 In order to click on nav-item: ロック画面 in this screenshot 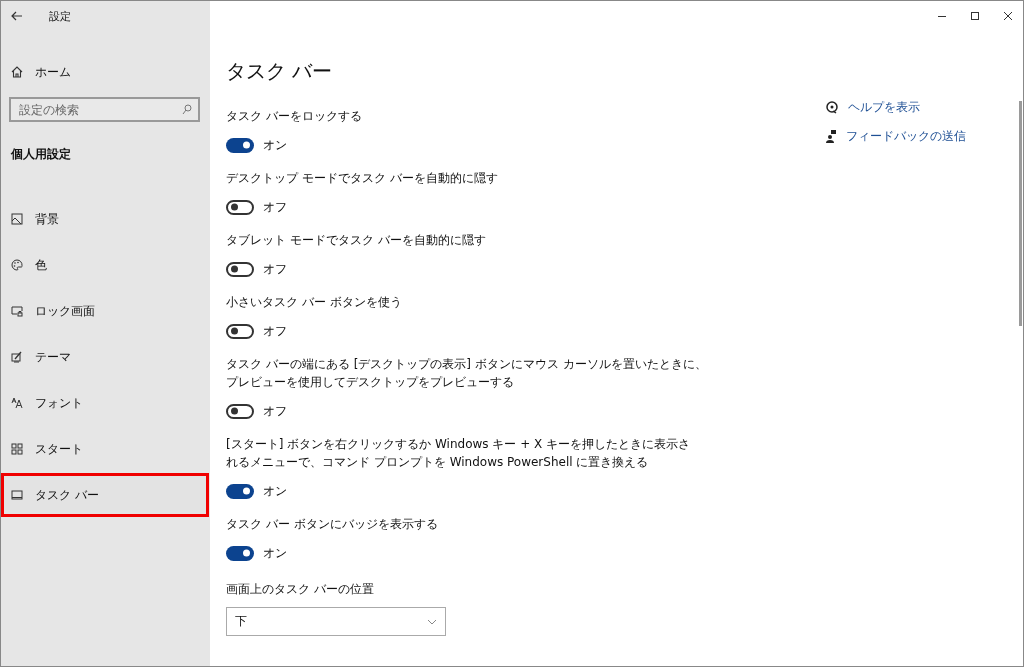, I will do `click(105, 311)`.